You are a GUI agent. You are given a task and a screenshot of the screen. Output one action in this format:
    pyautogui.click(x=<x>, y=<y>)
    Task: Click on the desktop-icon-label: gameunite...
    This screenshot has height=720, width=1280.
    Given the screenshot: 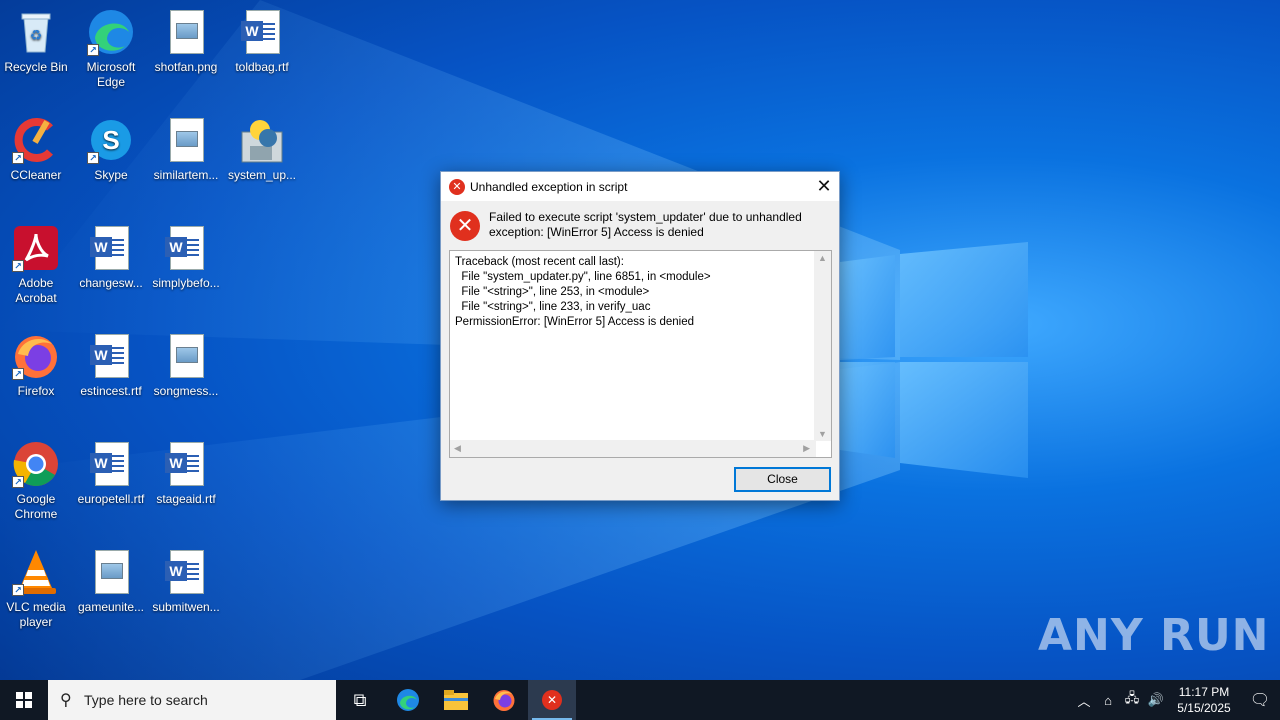 What is the action you would take?
    pyautogui.click(x=111, y=607)
    